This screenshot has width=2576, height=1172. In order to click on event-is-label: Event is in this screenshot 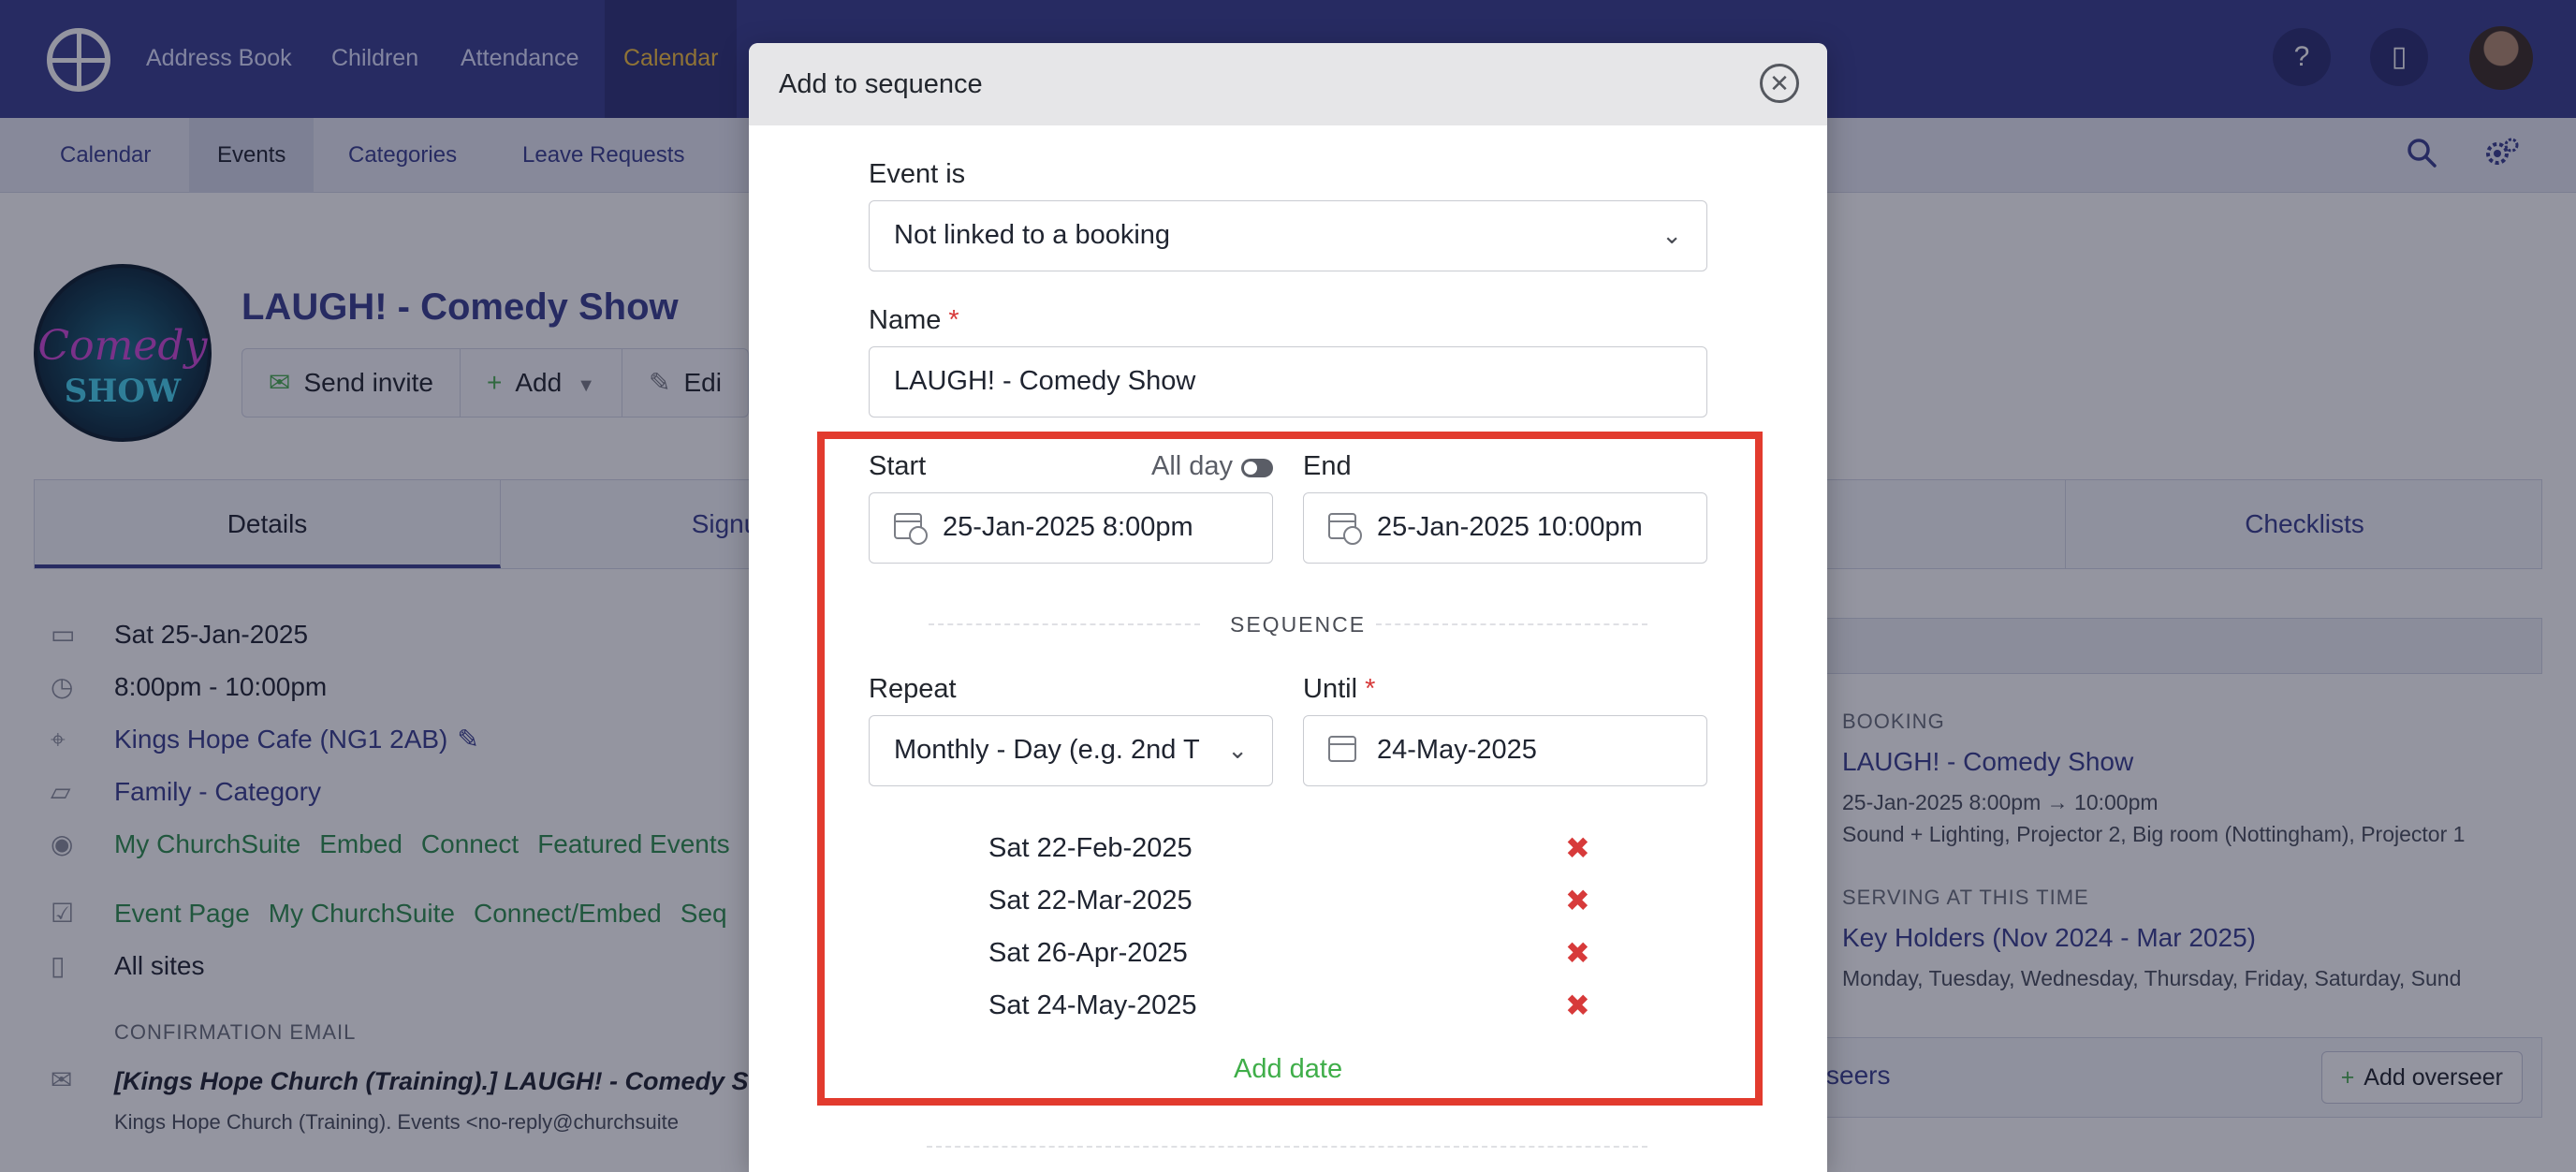, I will do `click(917, 174)`.